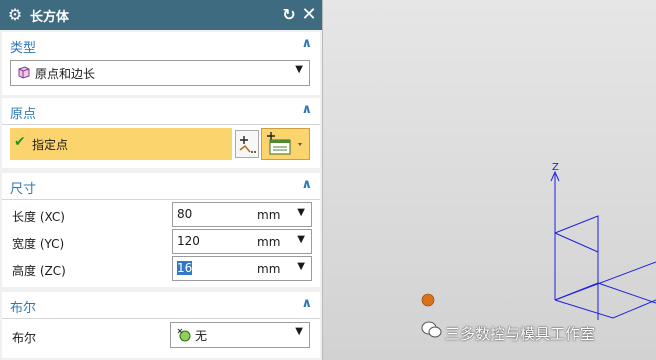 The width and height of the screenshot is (656, 360). Describe the element at coordinates (520, 334) in the screenshot. I see `watermark-text: 三多数控与模具工作室` at that location.